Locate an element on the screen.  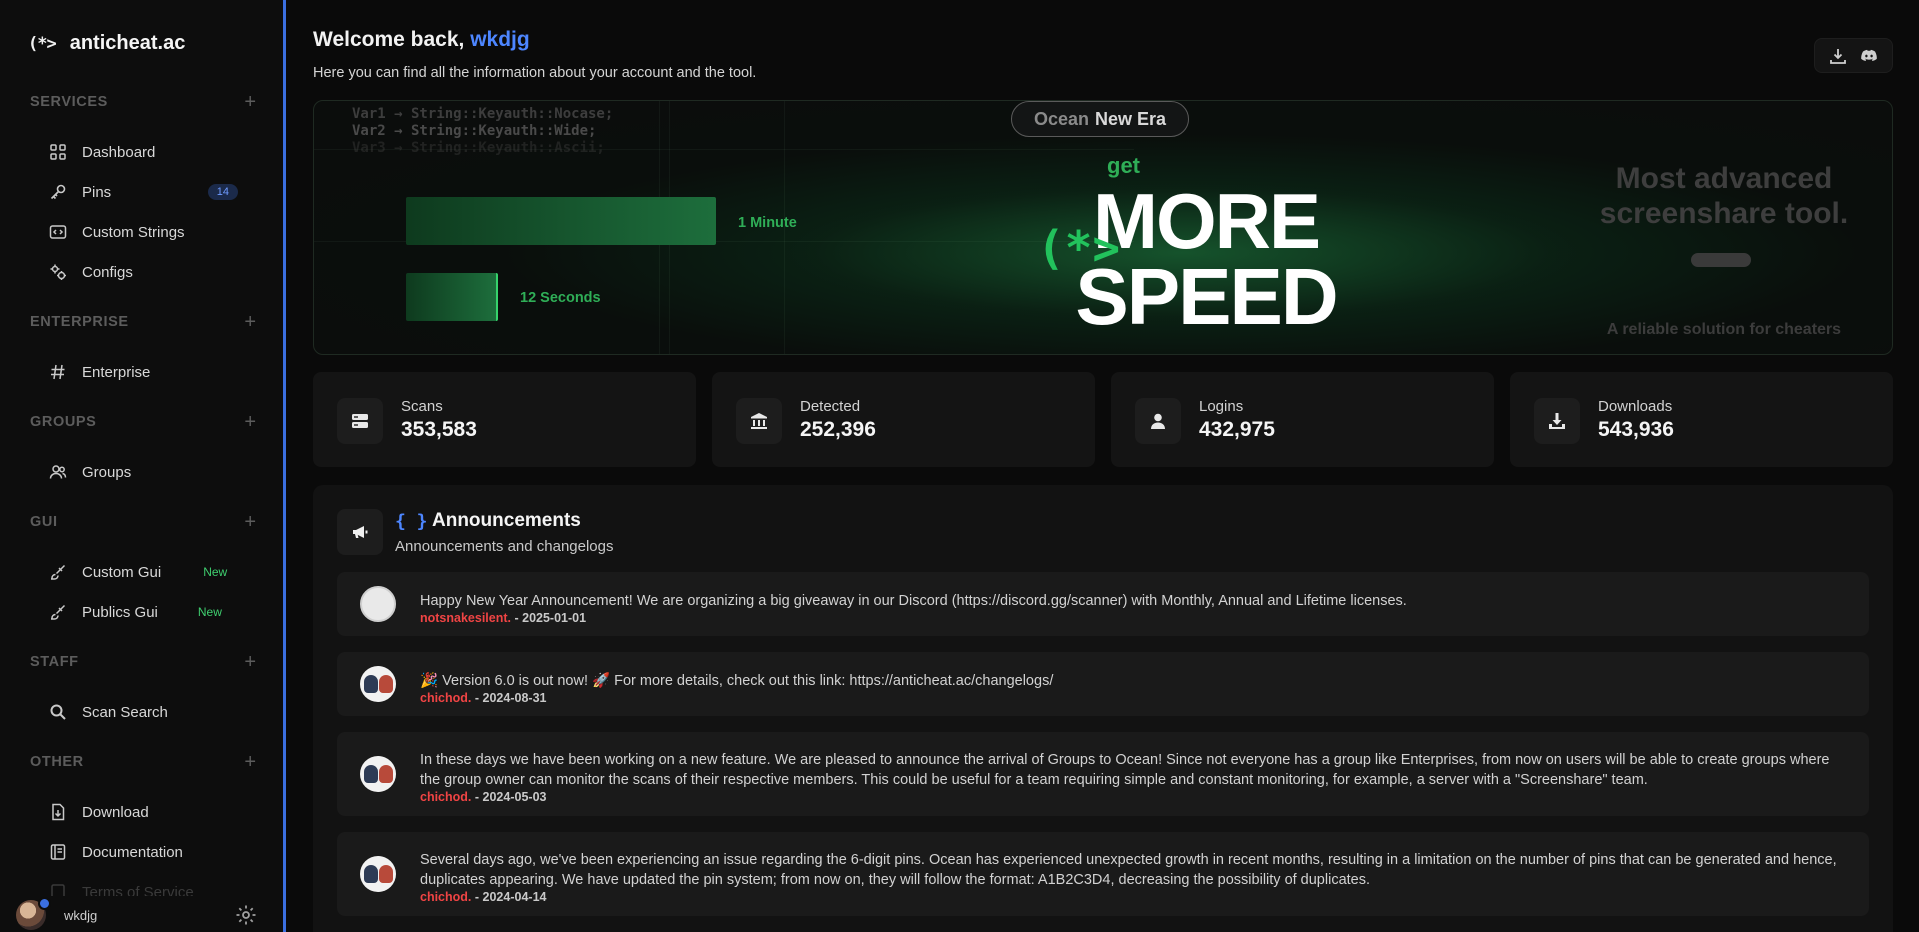
stat-label: Logins is located at coordinates (1221, 406).